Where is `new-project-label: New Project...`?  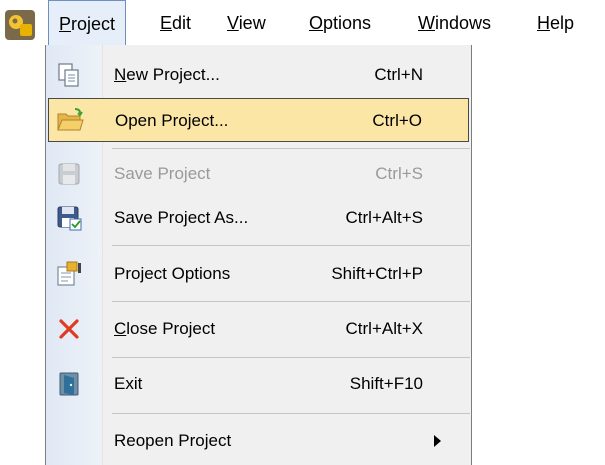 new-project-label: New Project... is located at coordinates (167, 75).